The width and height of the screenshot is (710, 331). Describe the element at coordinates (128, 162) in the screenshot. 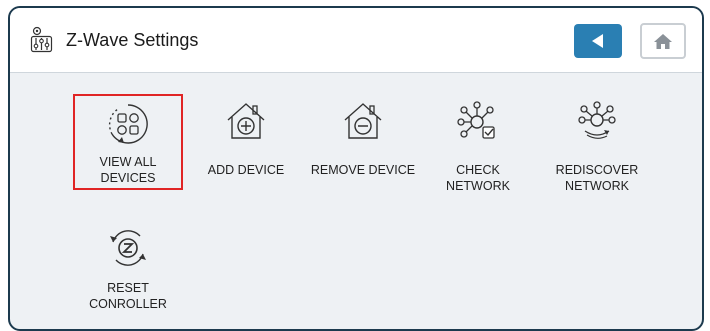

I see `tile-label-line1: VIEW ALL` at that location.